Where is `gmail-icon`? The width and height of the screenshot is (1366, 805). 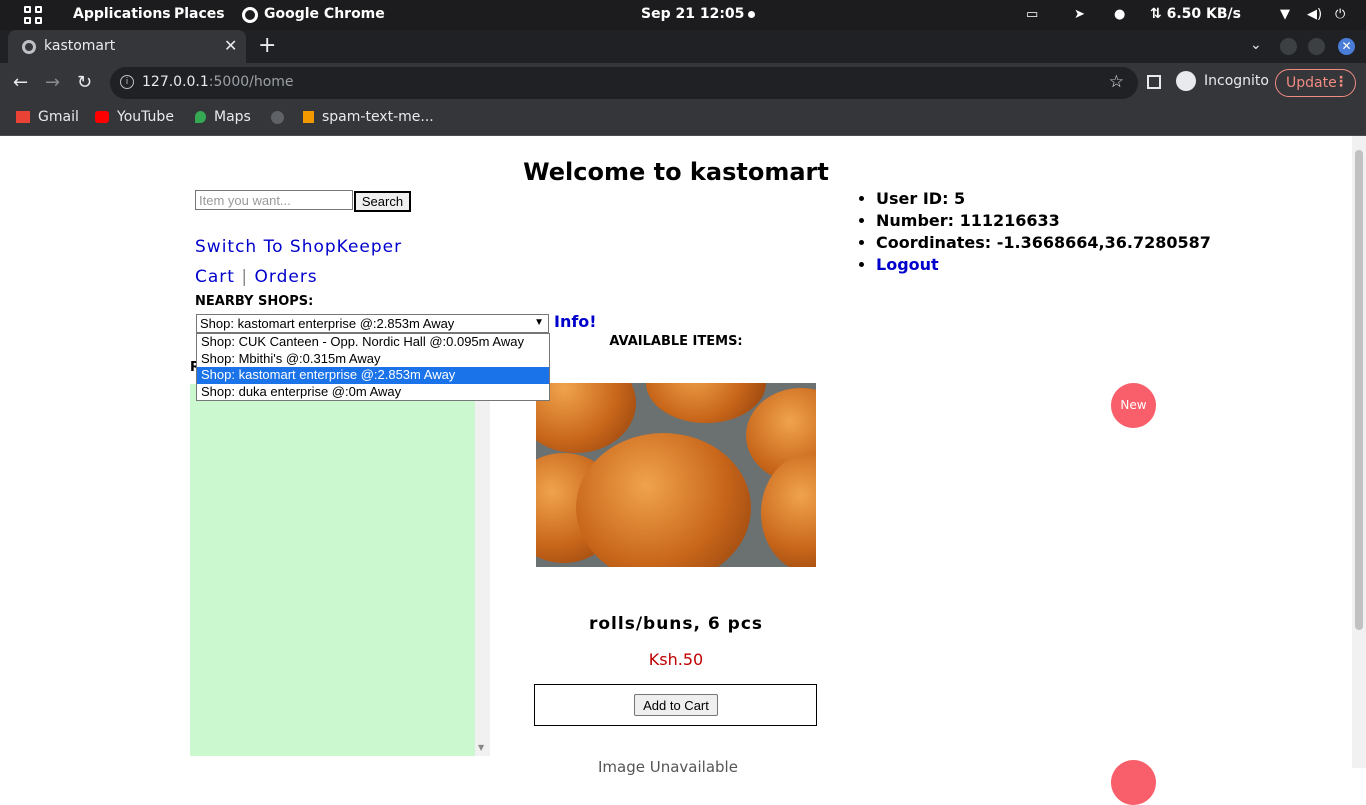 gmail-icon is located at coordinates (23, 117).